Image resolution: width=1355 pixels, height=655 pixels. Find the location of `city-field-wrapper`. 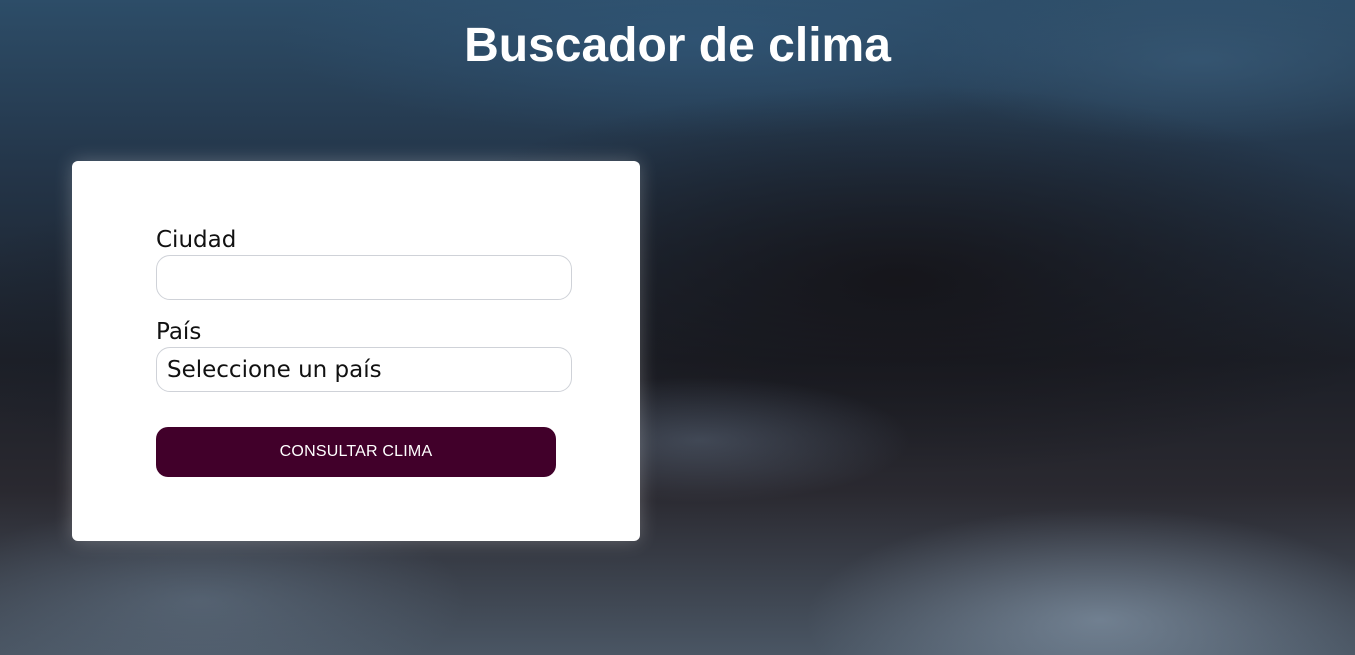

city-field-wrapper is located at coordinates (364, 277).